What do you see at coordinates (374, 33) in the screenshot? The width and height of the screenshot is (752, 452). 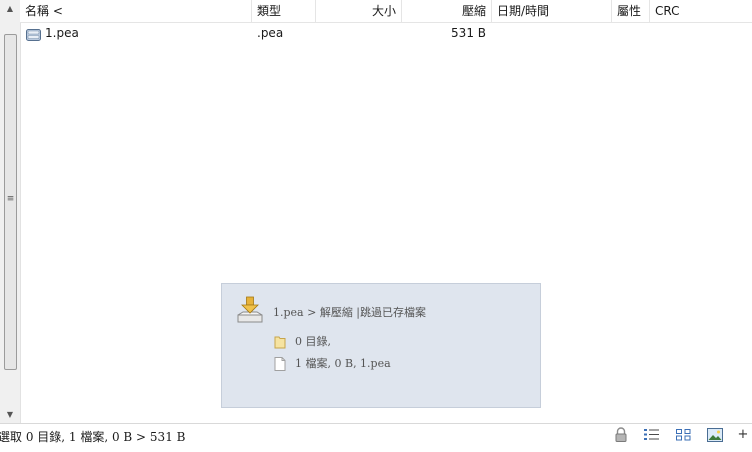 I see `table-row: 1.pea .pea 531 B` at bounding box center [374, 33].